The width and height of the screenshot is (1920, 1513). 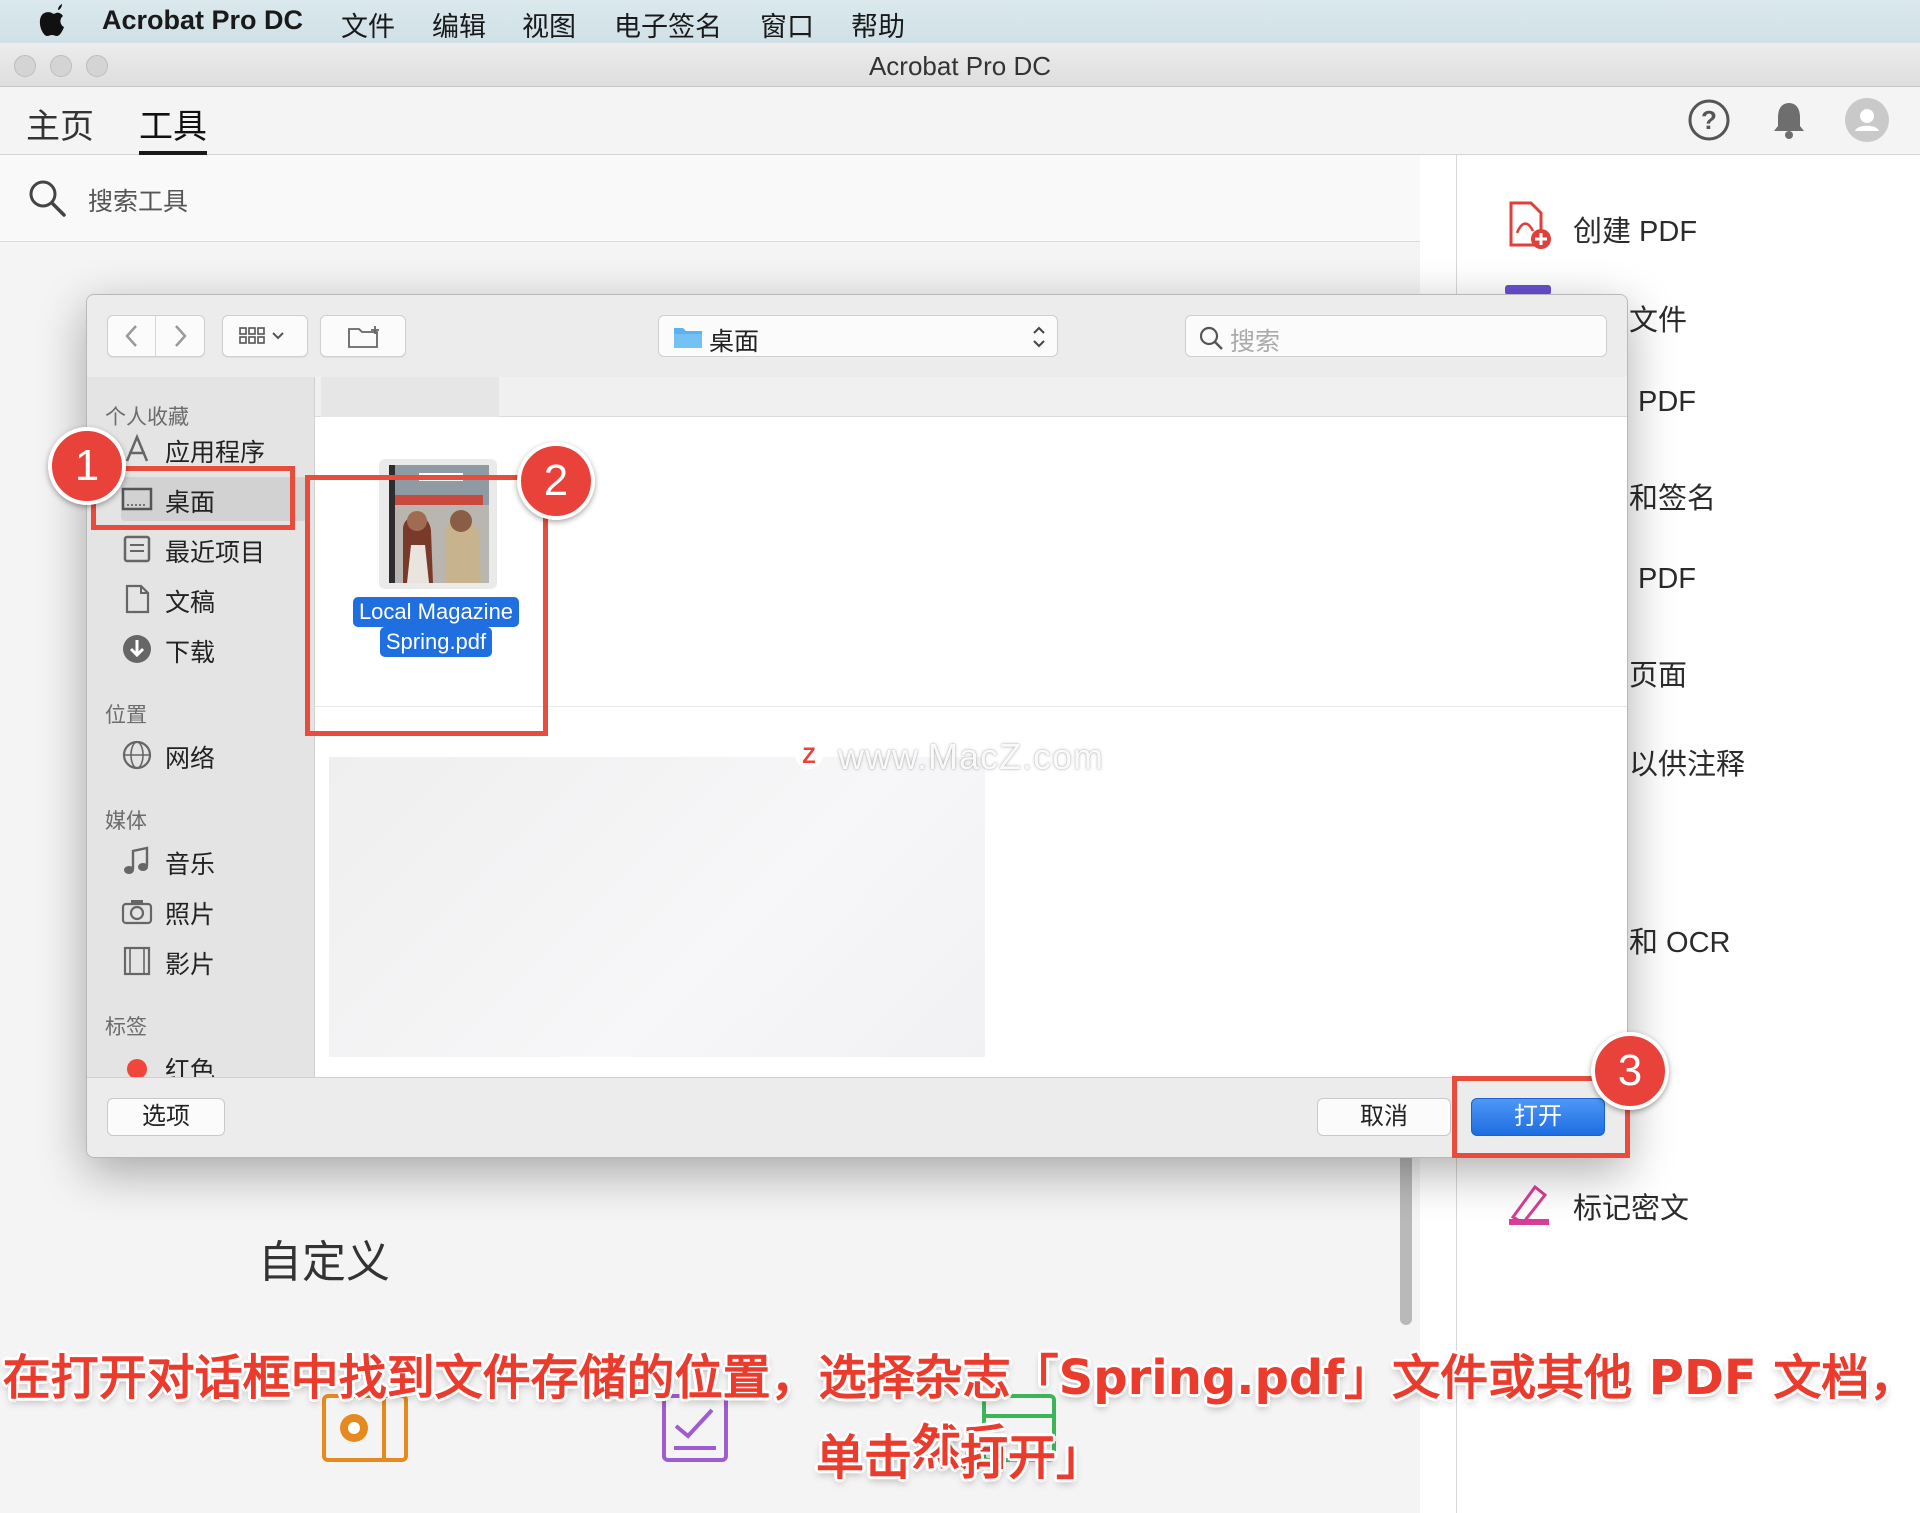 I want to click on step-badge-1: 1, so click(x=87, y=466).